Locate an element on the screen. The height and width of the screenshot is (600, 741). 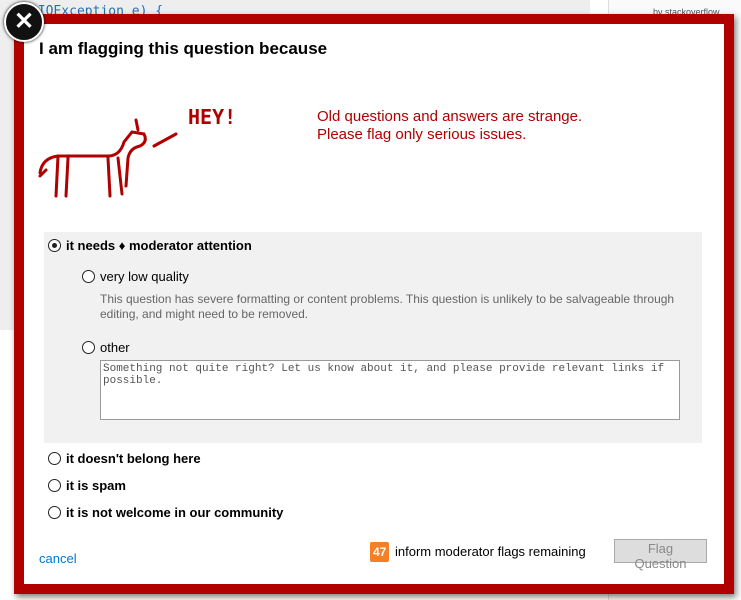
flags-remaining-label: inform moderator flags remaining is located at coordinates (490, 551).